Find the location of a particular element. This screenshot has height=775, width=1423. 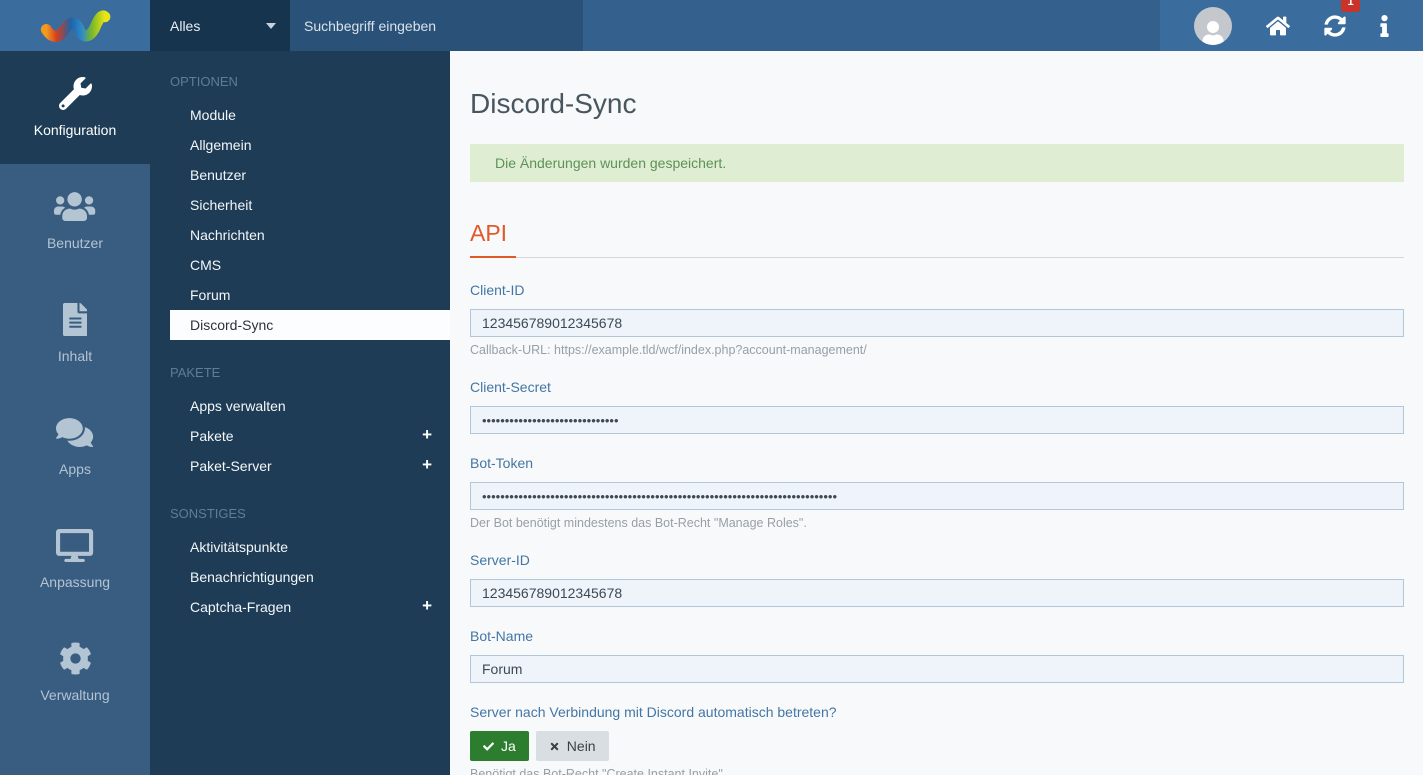

yes-button: Ja is located at coordinates (499, 746).